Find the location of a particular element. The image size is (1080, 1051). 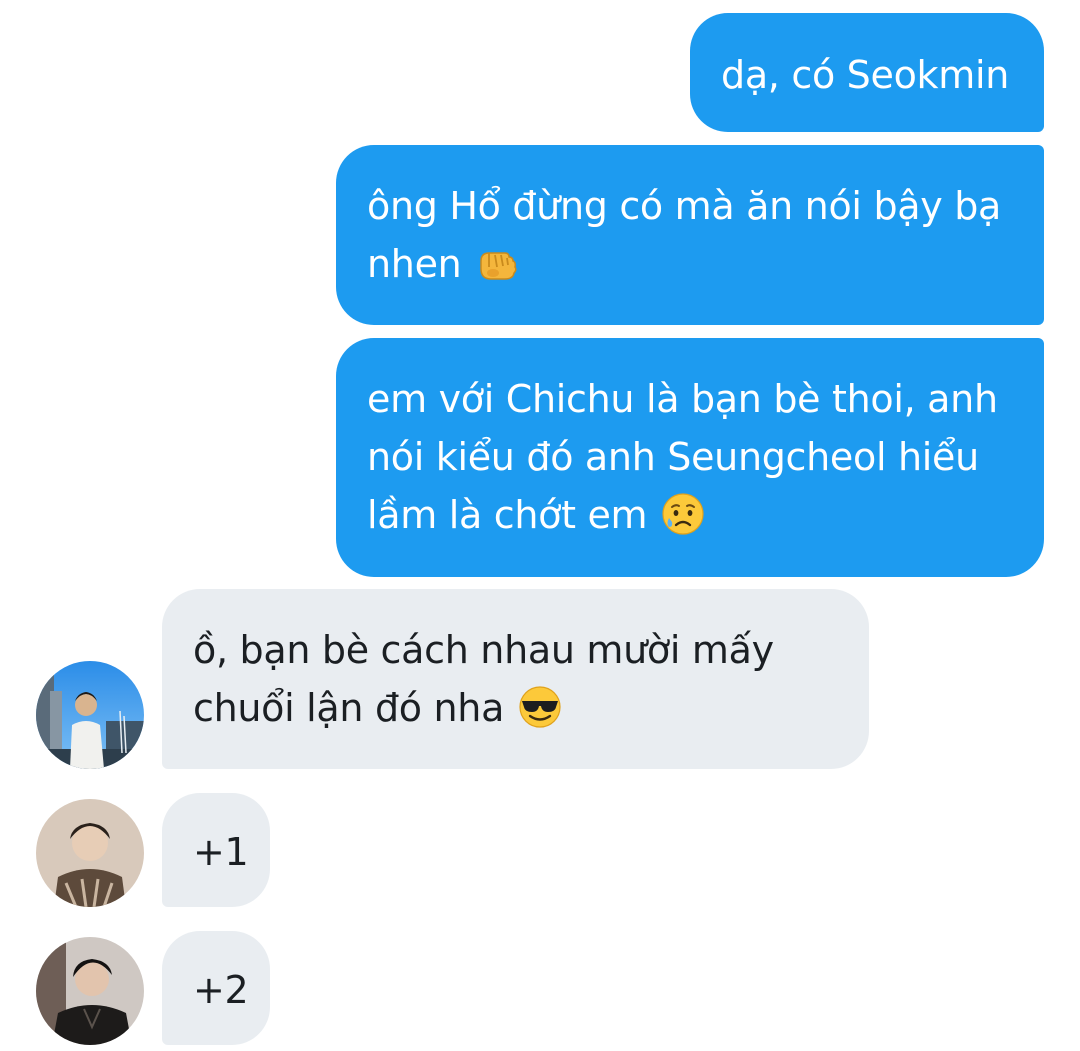

message-line-text: lầm là chớt em is located at coordinates (507, 515).